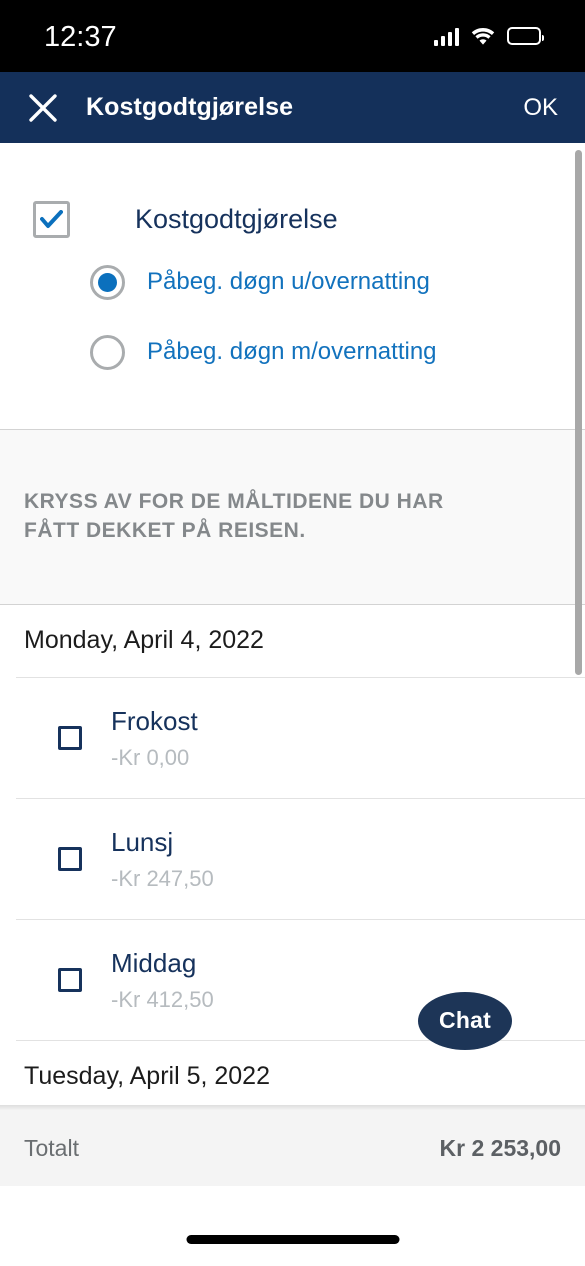 This screenshot has width=585, height=1266. I want to click on radio-row-u-overnatting: Påbeg. døgn u/overnatting, so click(292, 282).